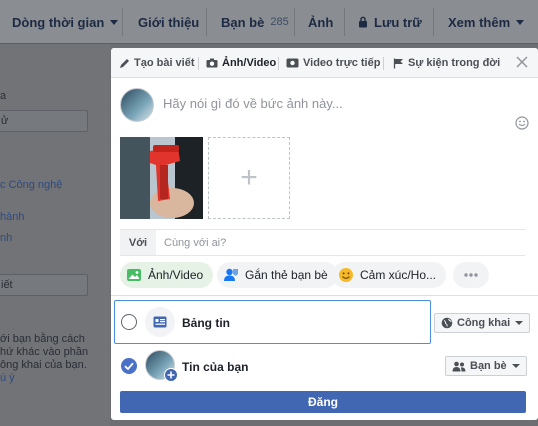  I want to click on stories-checkbox, so click(129, 366).